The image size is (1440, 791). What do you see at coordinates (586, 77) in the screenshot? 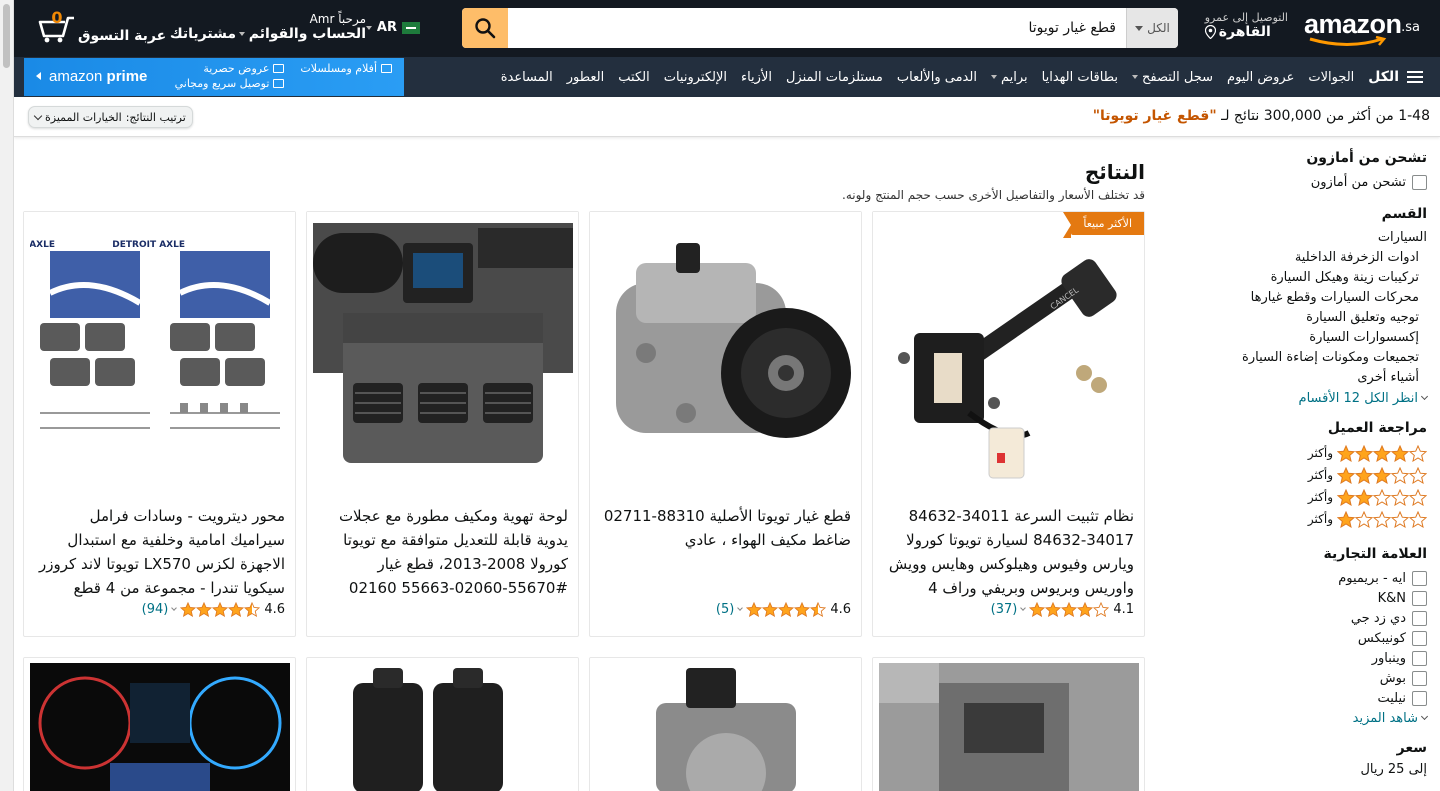
I see `nav-item: العطور` at bounding box center [586, 77].